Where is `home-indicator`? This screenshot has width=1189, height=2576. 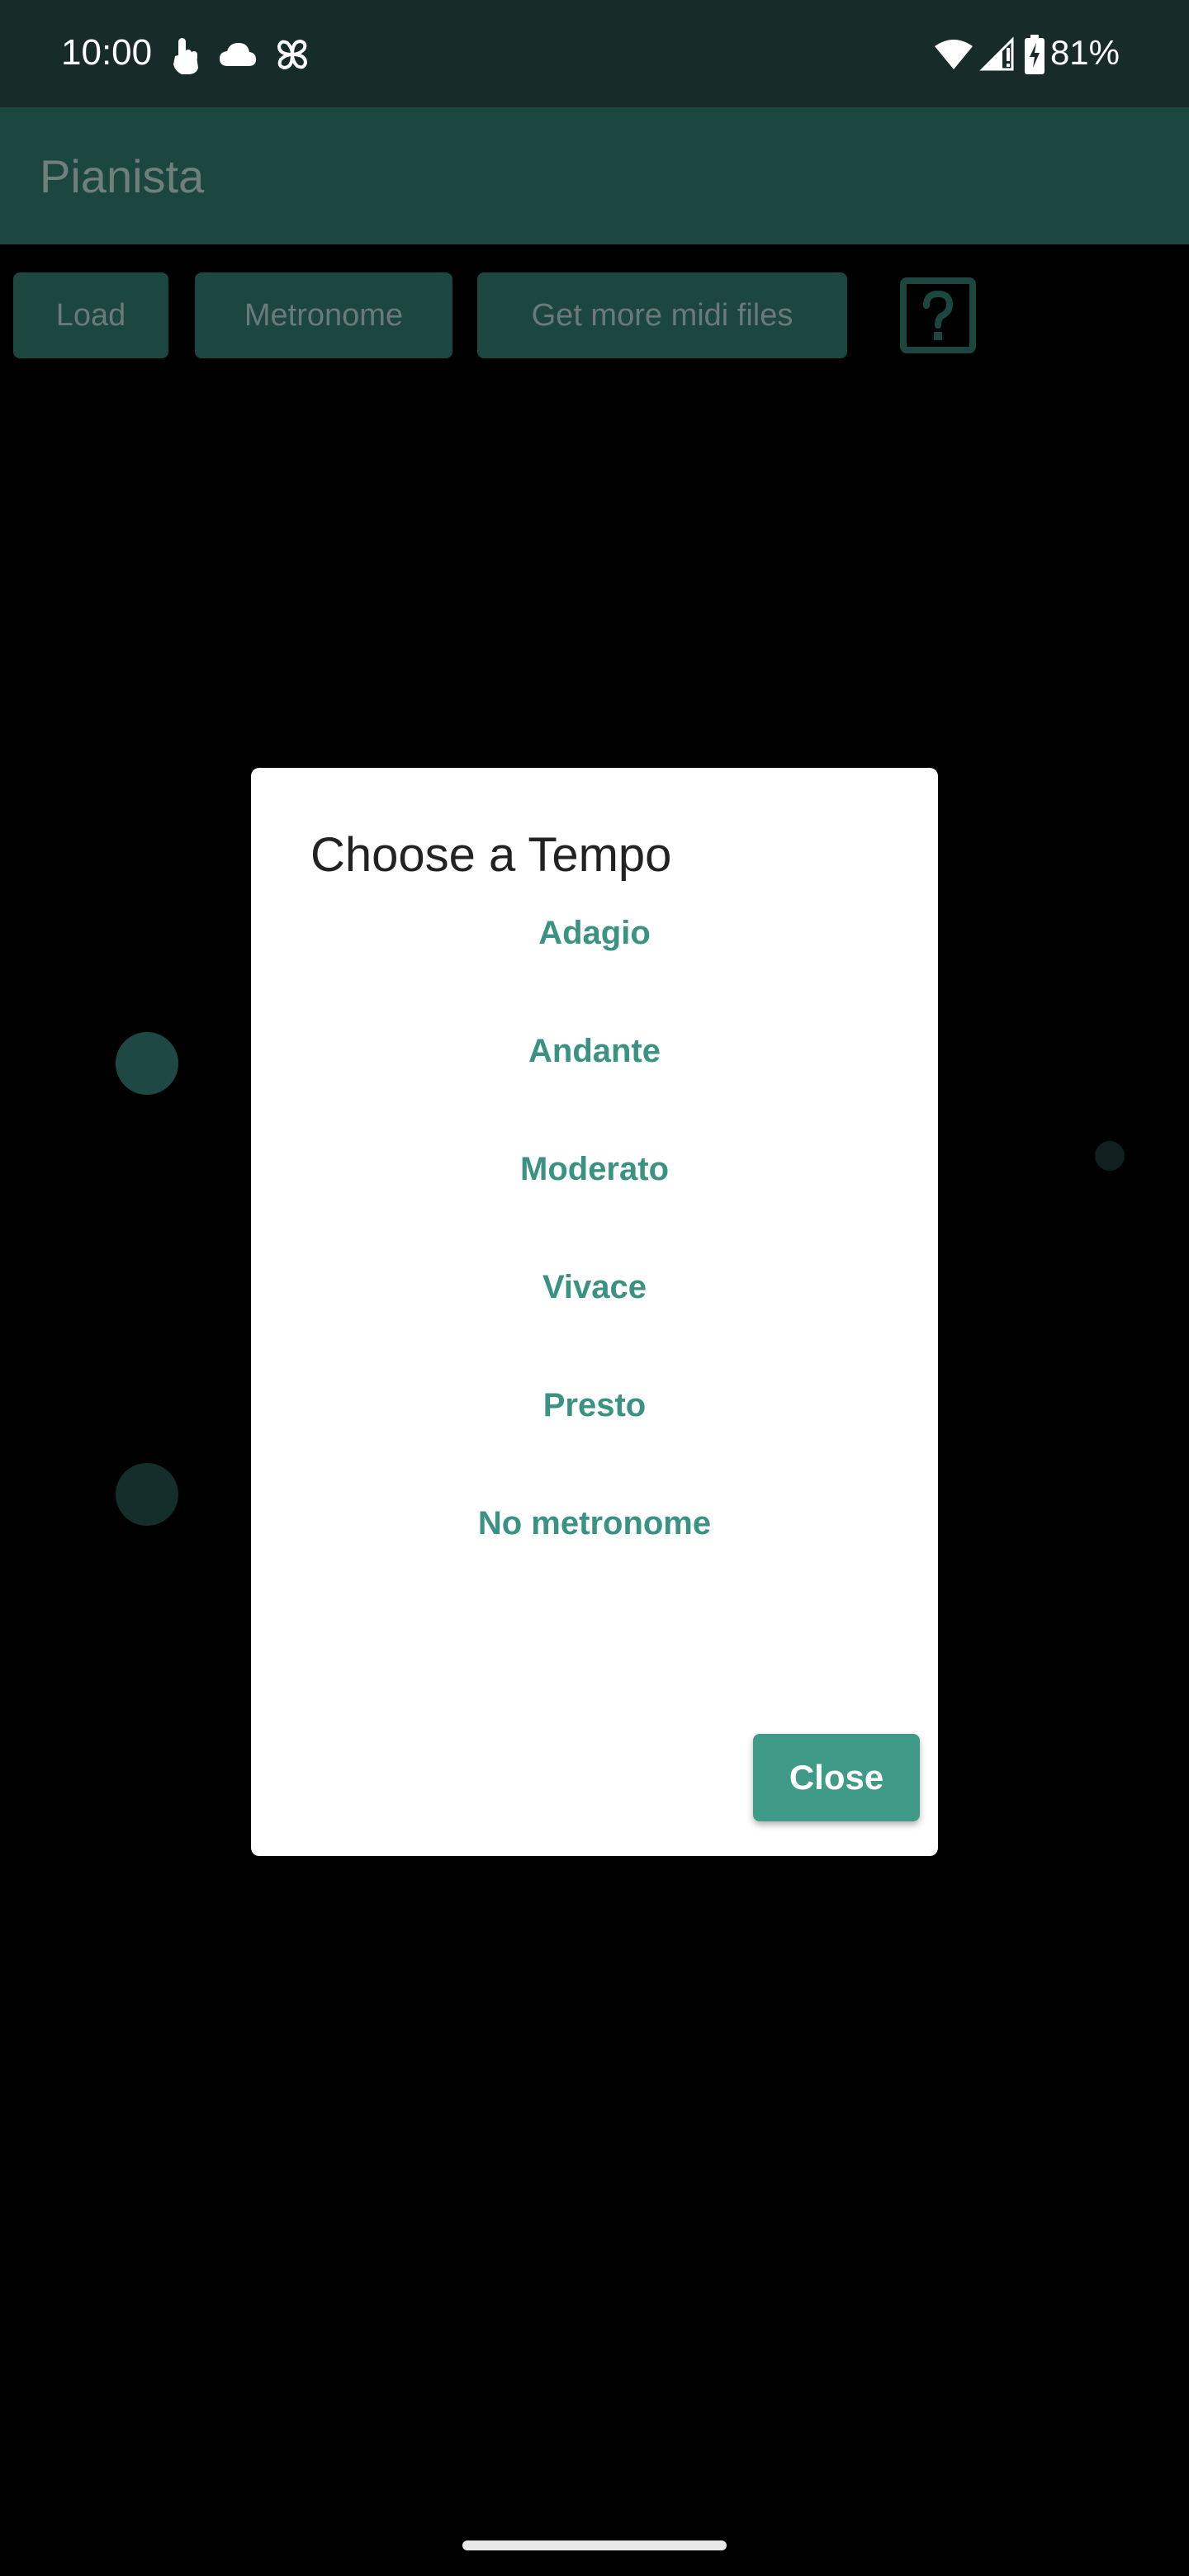
home-indicator is located at coordinates (594, 2545).